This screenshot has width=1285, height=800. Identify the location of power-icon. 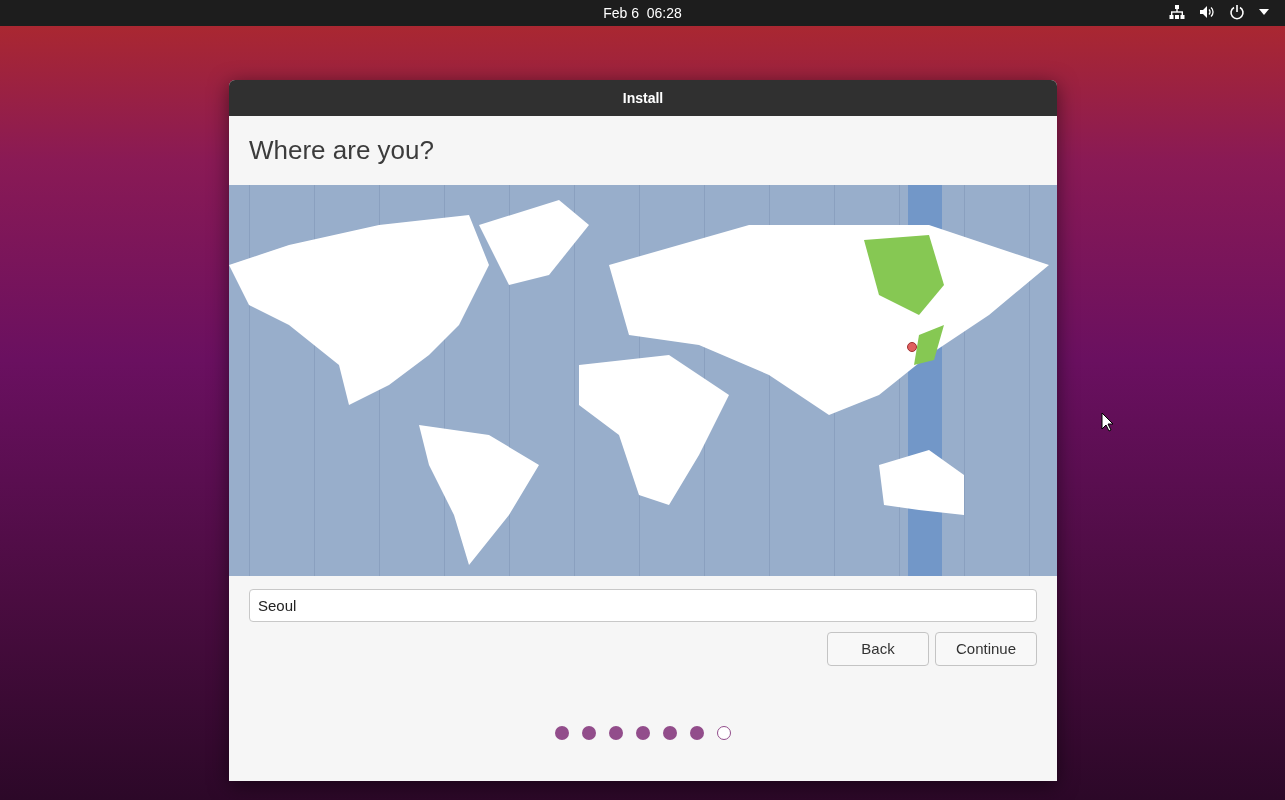
(1237, 12).